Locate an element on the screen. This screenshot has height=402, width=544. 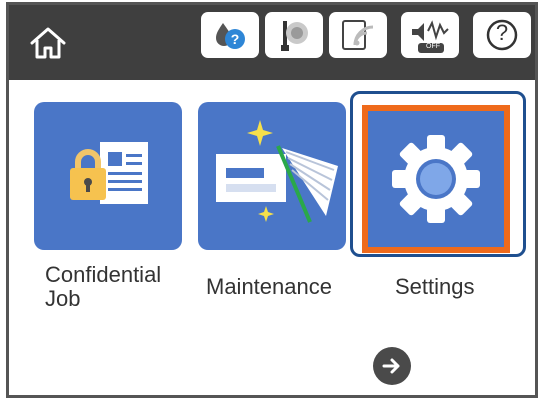
quiet-mode-button: OFF is located at coordinates (430, 35).